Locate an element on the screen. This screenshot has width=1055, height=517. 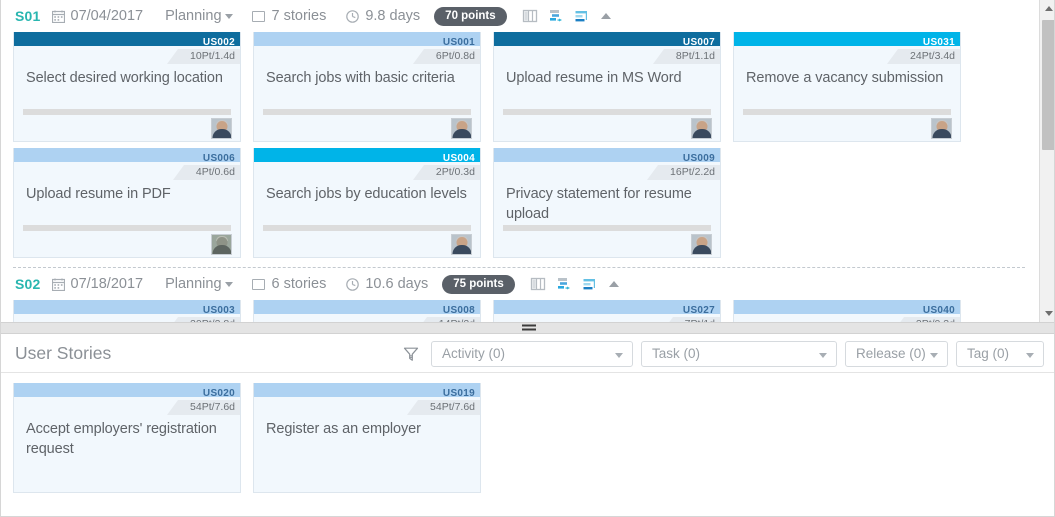
filter-release-select: Release (0) is located at coordinates (896, 353).